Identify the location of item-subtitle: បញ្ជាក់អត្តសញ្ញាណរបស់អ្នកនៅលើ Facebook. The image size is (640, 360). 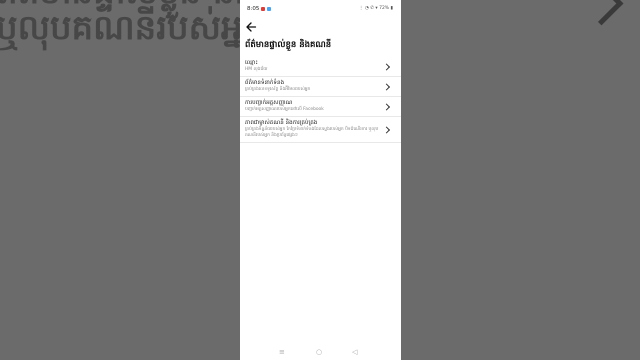
(284, 109).